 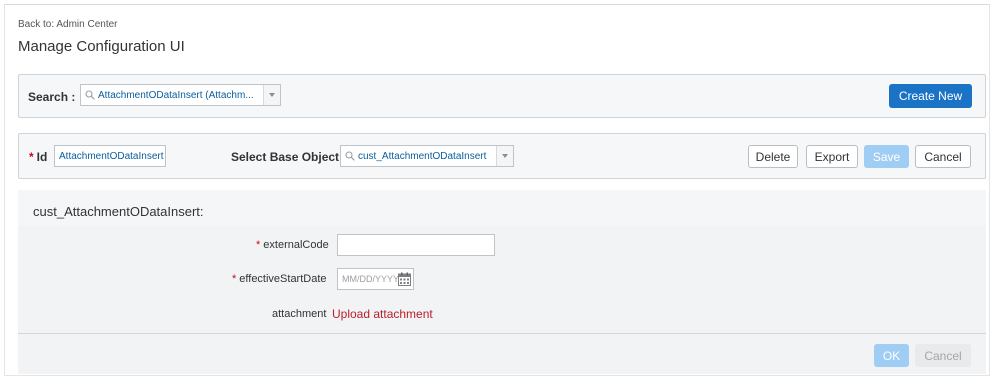 What do you see at coordinates (930, 96) in the screenshot?
I see `create-new-button: Create New` at bounding box center [930, 96].